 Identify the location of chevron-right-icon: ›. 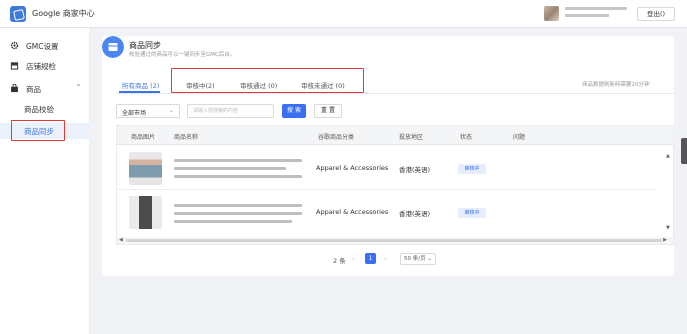
(385, 259).